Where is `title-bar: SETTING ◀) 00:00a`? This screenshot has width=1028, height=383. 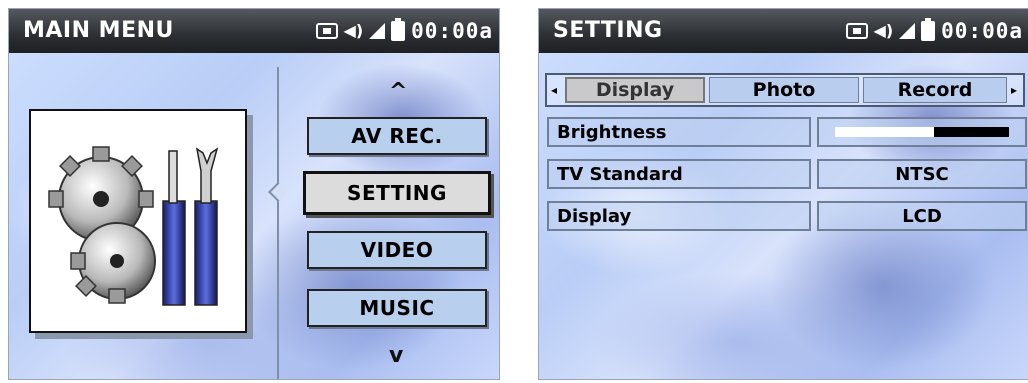 title-bar: SETTING ◀) 00:00a is located at coordinates (783, 31).